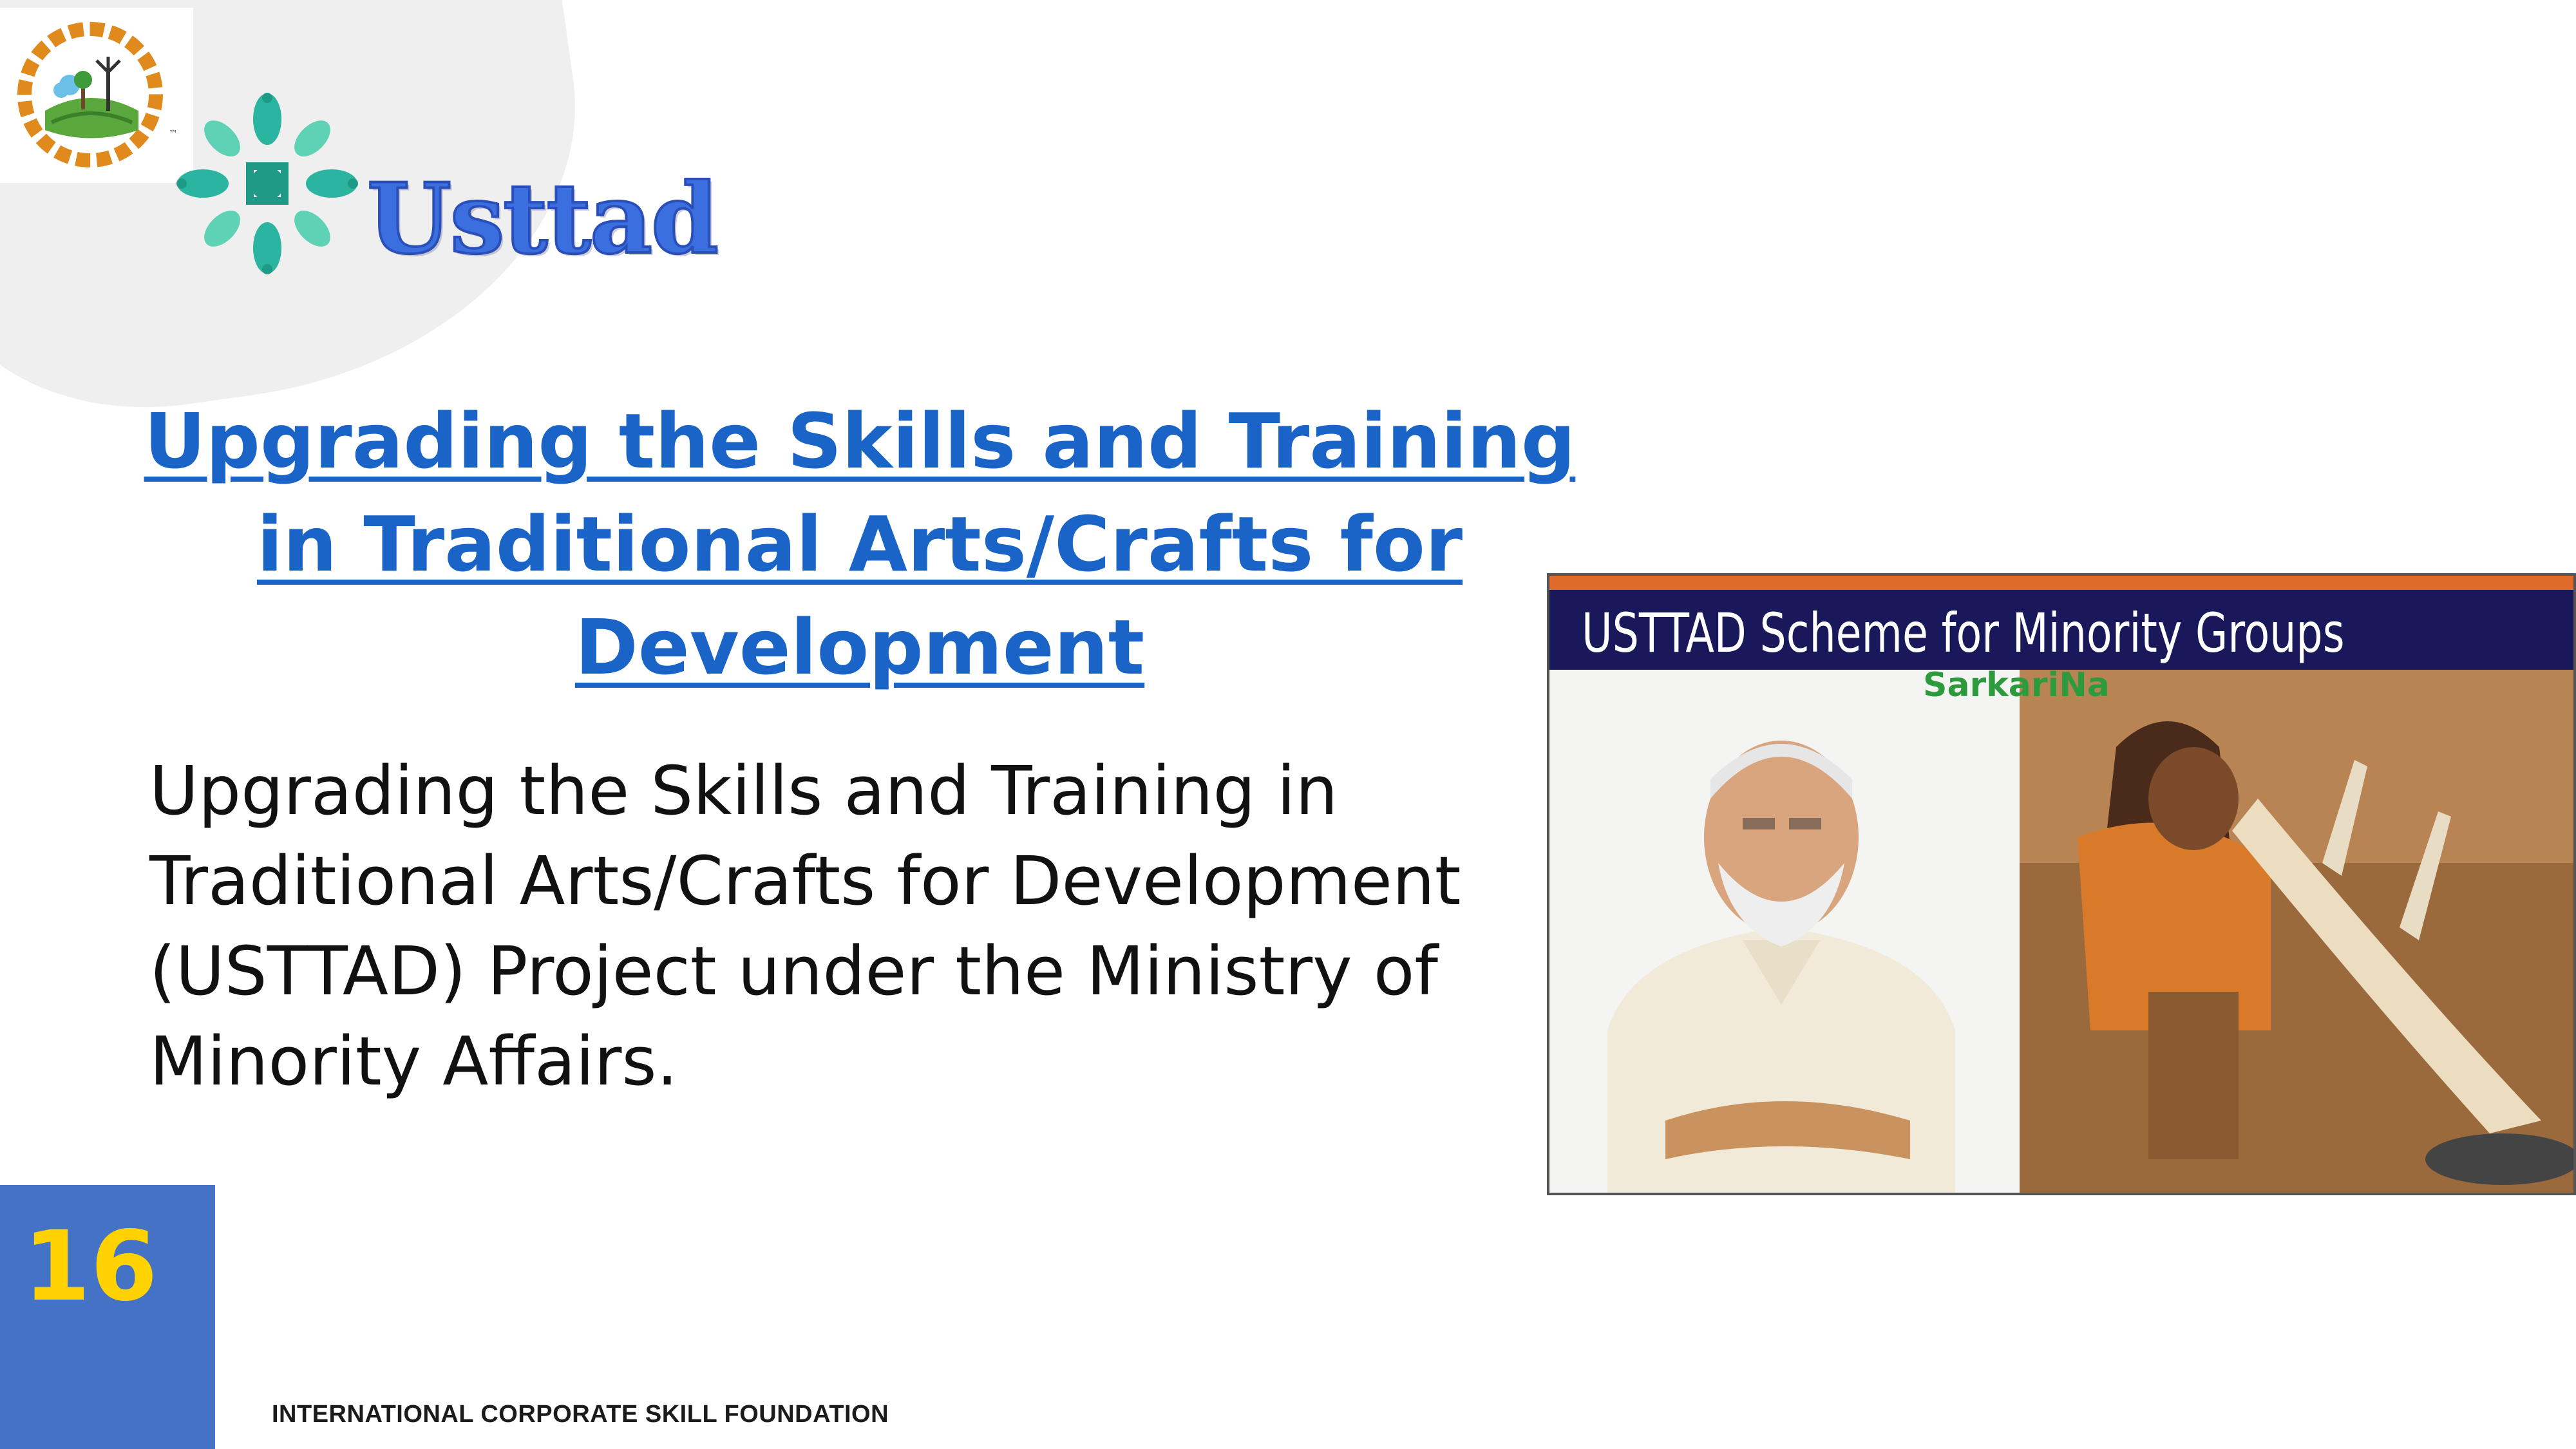 The width and height of the screenshot is (2576, 1449). I want to click on slide-number-box: 16, so click(108, 1317).